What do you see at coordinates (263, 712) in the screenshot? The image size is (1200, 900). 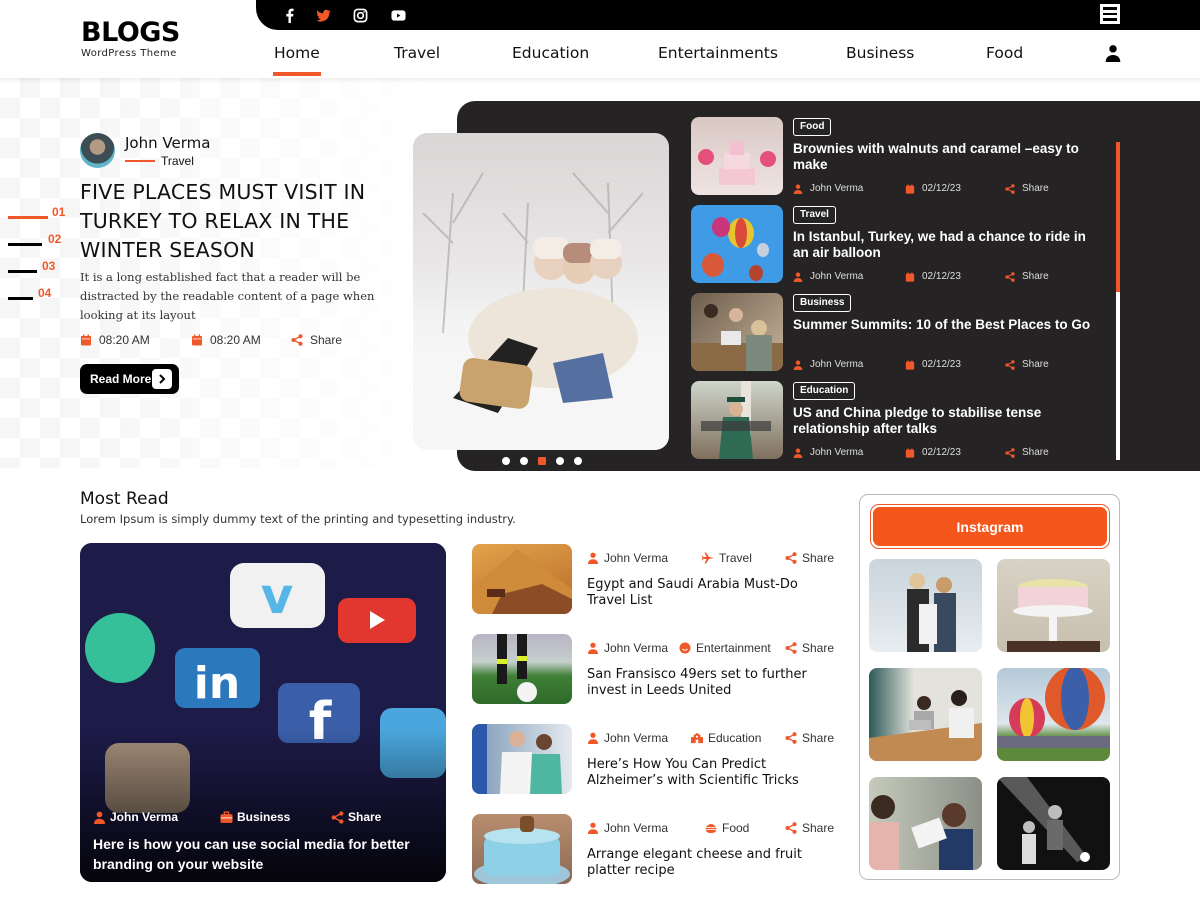 I see `featured-post-card: v in f` at bounding box center [263, 712].